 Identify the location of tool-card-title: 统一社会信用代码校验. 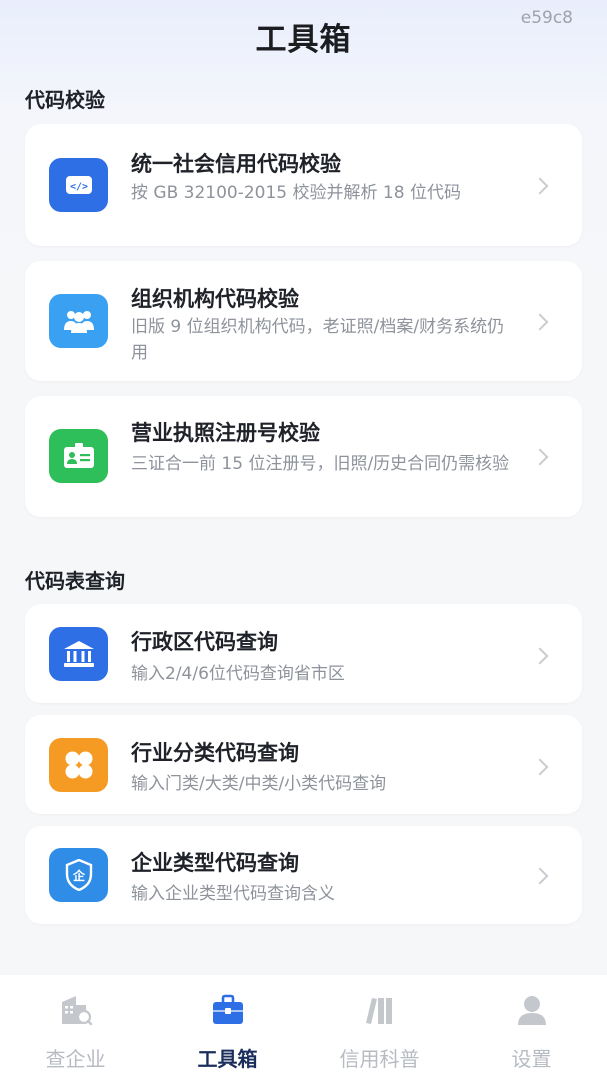
(236, 164).